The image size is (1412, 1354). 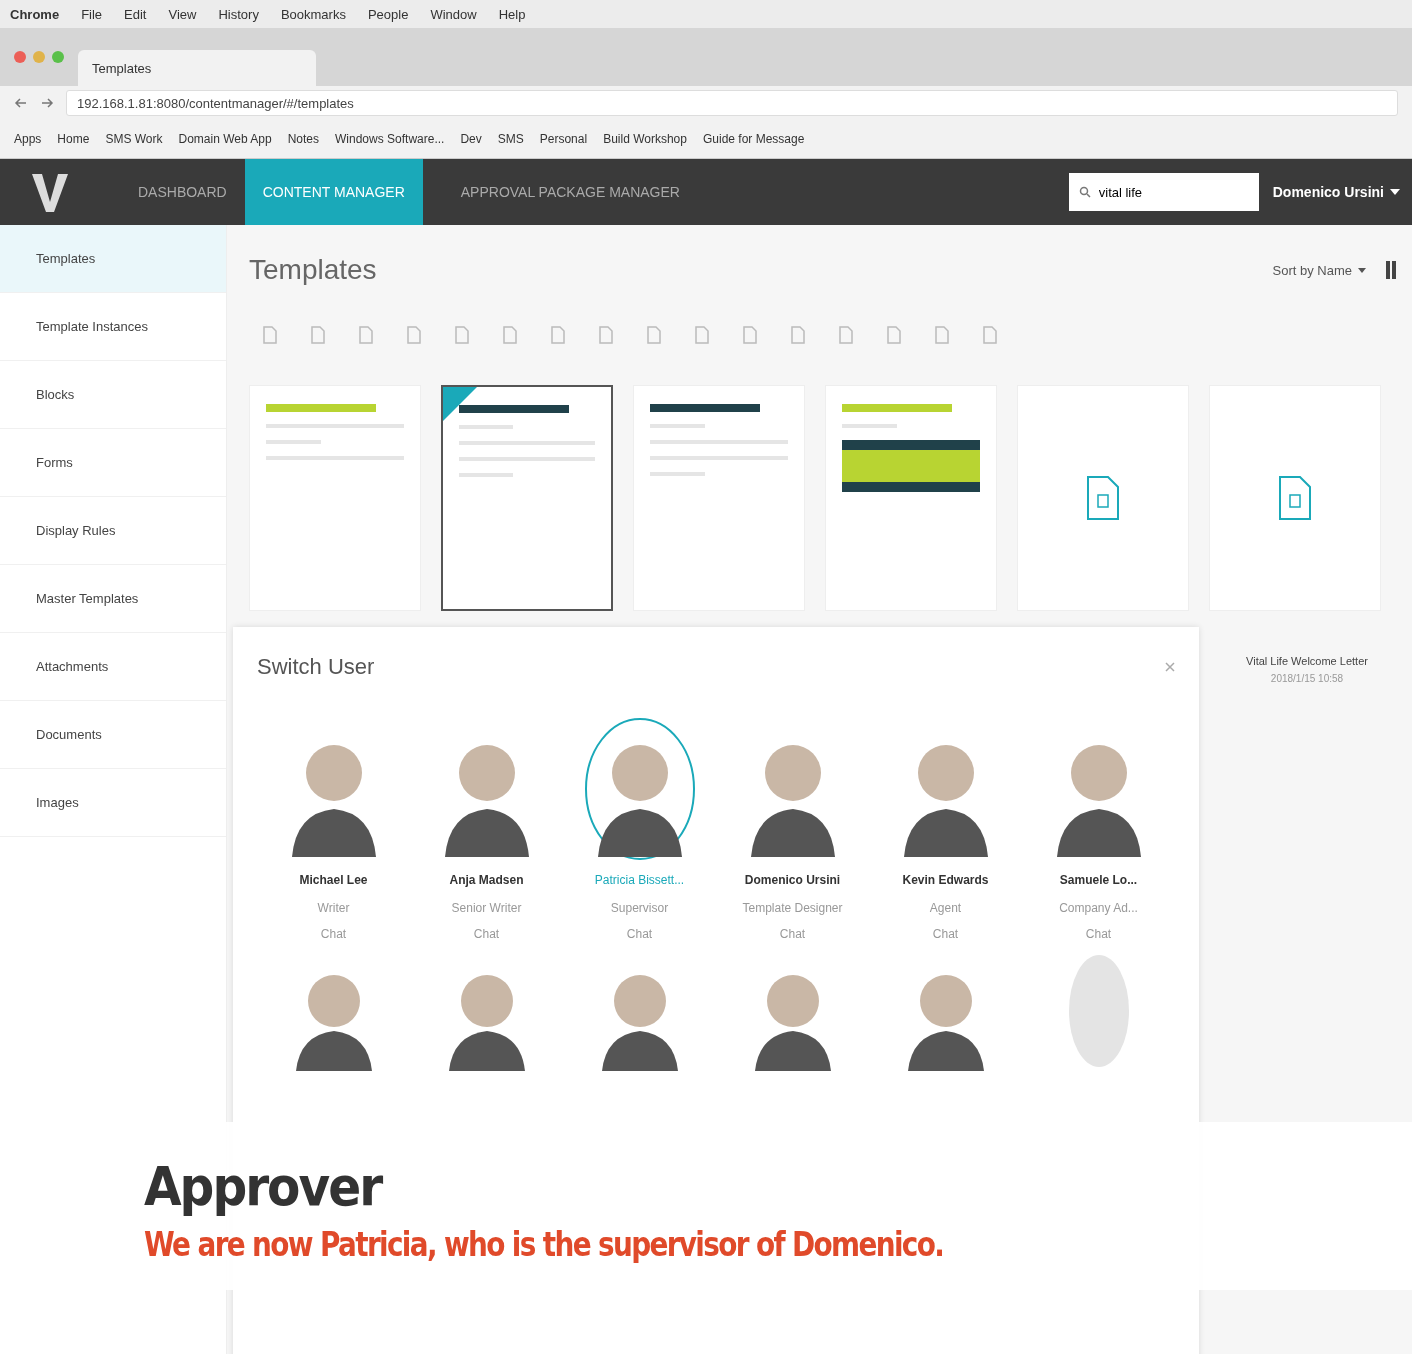 What do you see at coordinates (753, 139) in the screenshot?
I see `bookmark: Guide for Message` at bounding box center [753, 139].